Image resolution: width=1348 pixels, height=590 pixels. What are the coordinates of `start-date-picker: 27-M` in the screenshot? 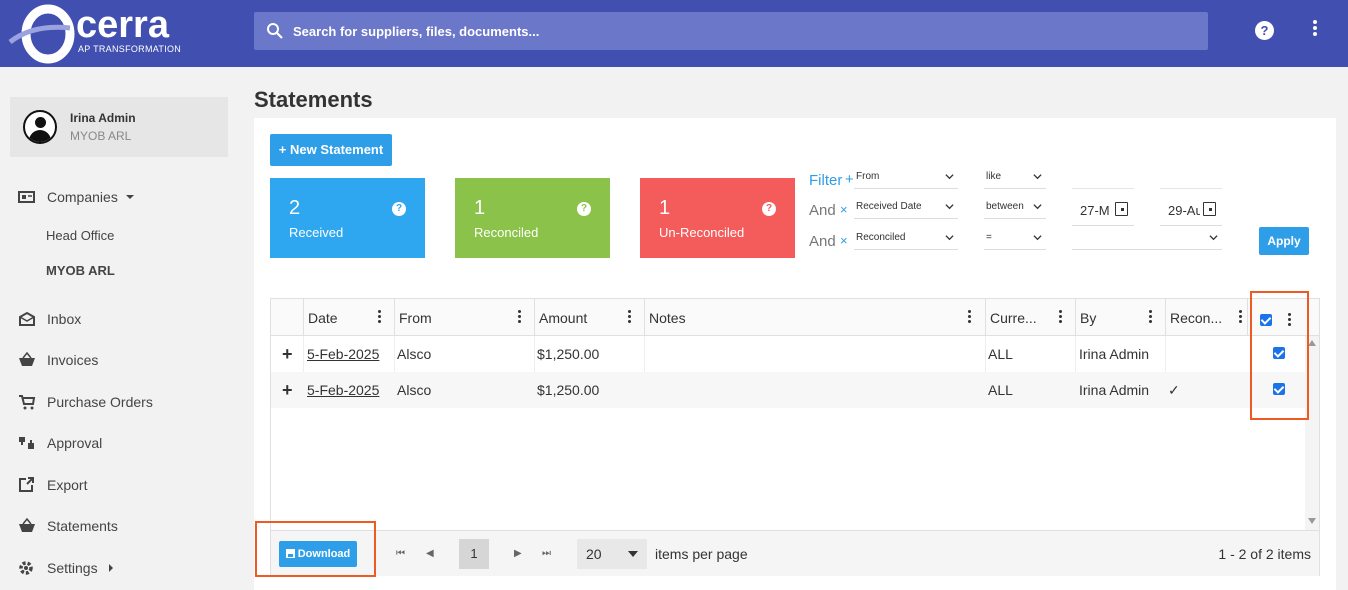 It's located at (1103, 207).